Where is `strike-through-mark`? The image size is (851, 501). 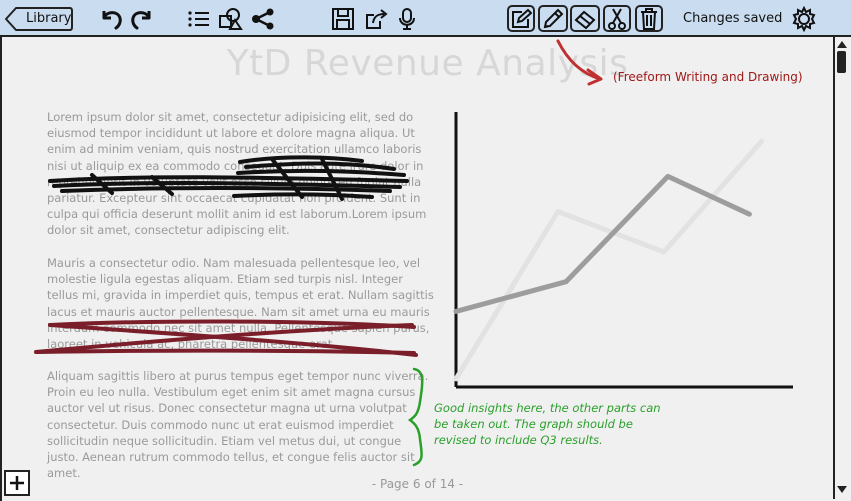
strike-through-mark is located at coordinates (226, 338).